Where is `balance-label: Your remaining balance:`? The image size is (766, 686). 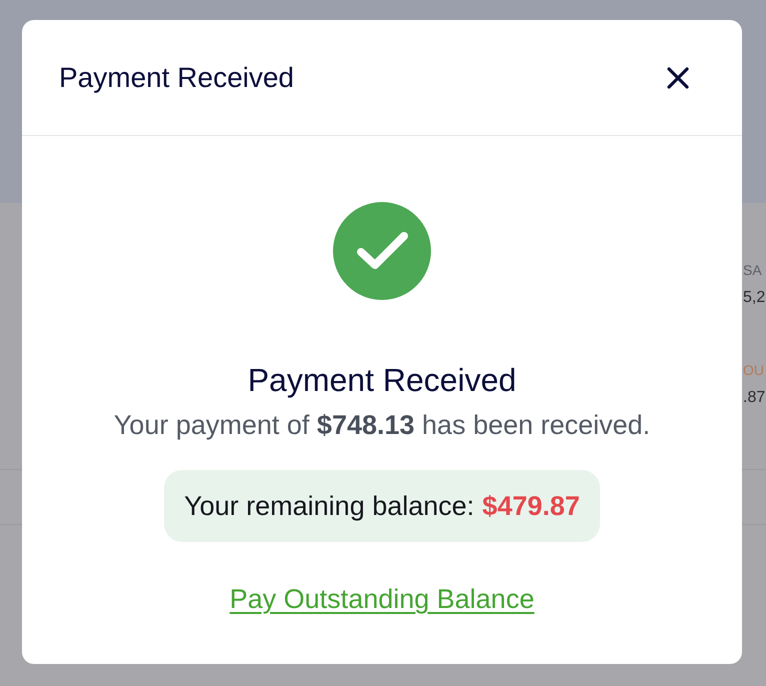 balance-label: Your remaining balance: is located at coordinates (329, 506).